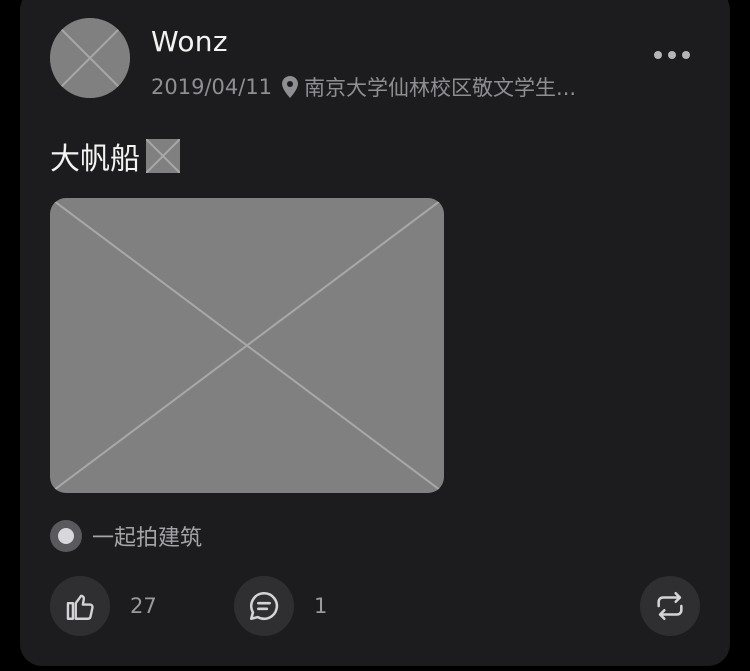  I want to click on like-button, so click(80, 606).